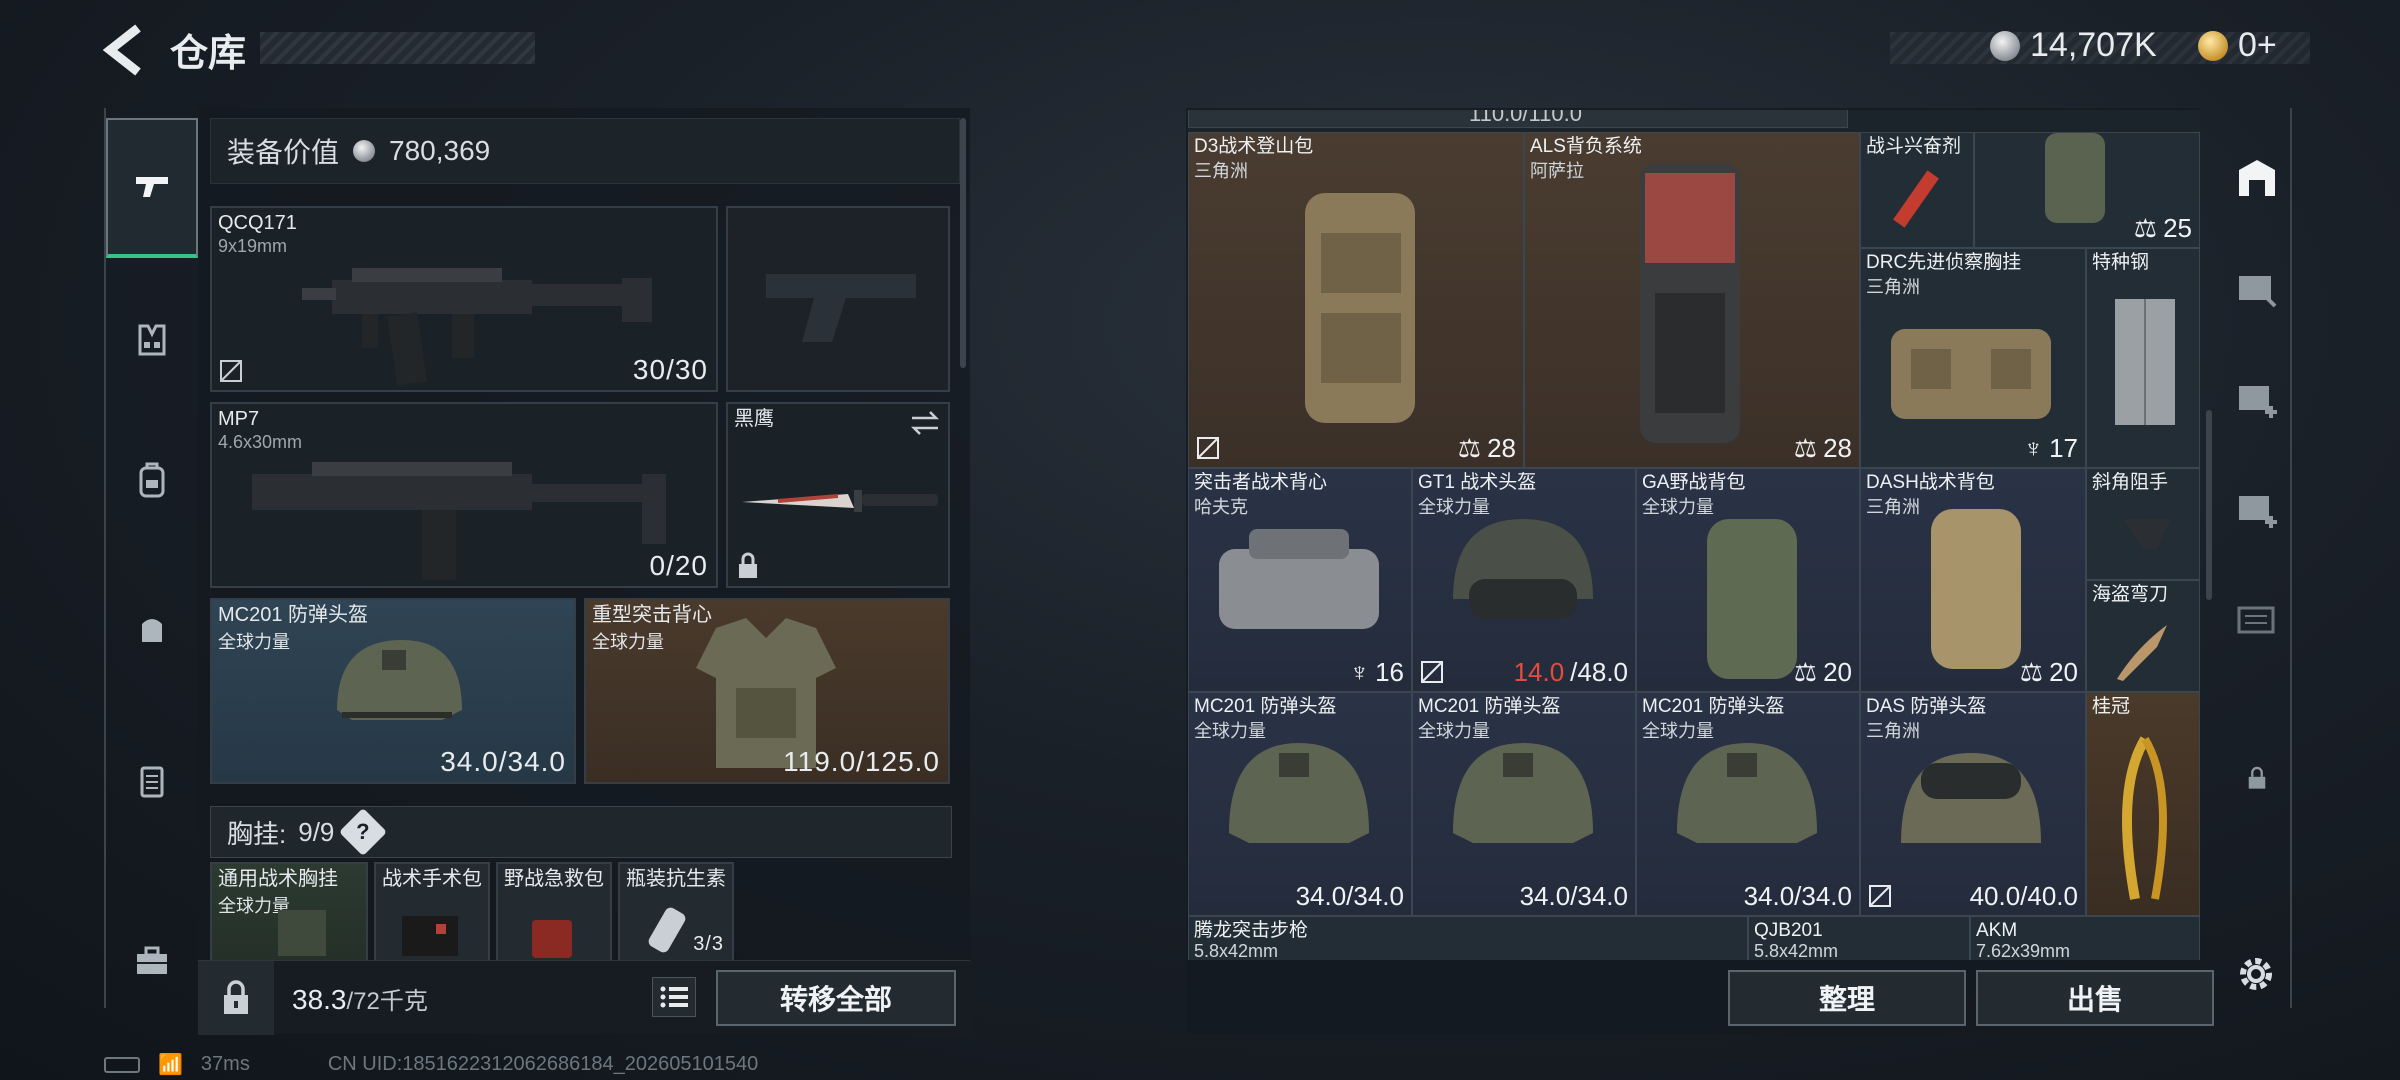 This screenshot has width=2400, height=1080. What do you see at coordinates (1788, 930) in the screenshot?
I see `item-name: QJB201` at bounding box center [1788, 930].